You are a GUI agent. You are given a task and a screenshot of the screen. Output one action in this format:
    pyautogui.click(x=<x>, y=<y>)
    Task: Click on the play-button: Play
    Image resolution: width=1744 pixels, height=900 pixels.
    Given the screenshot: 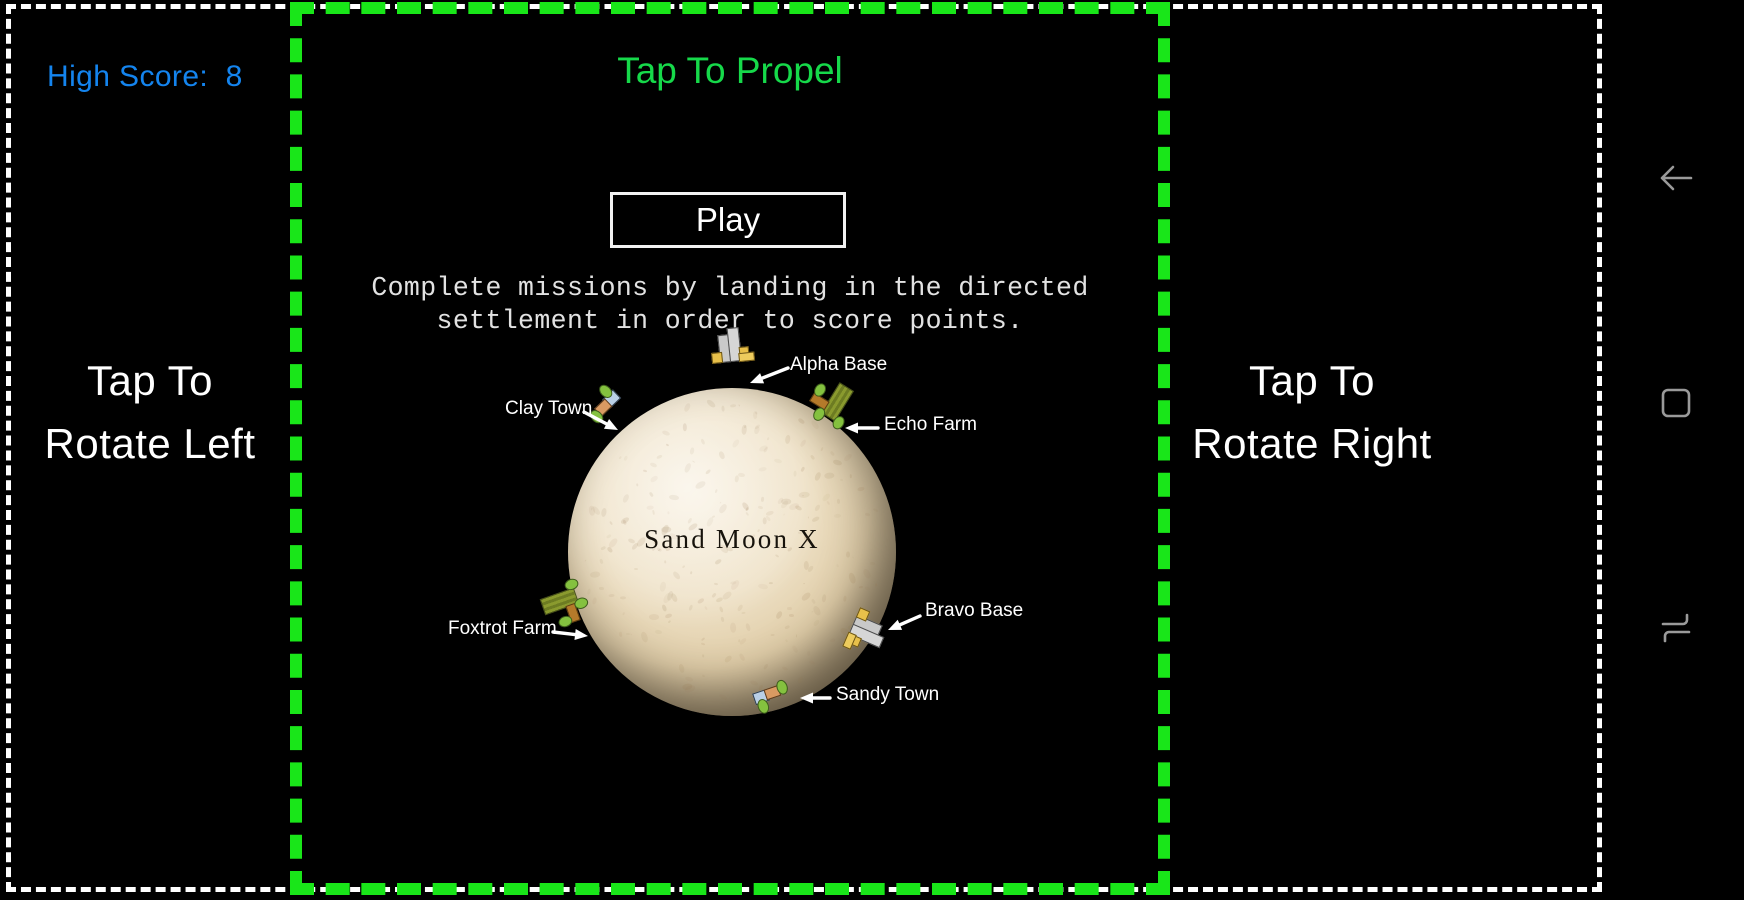 What is the action you would take?
    pyautogui.click(x=728, y=220)
    